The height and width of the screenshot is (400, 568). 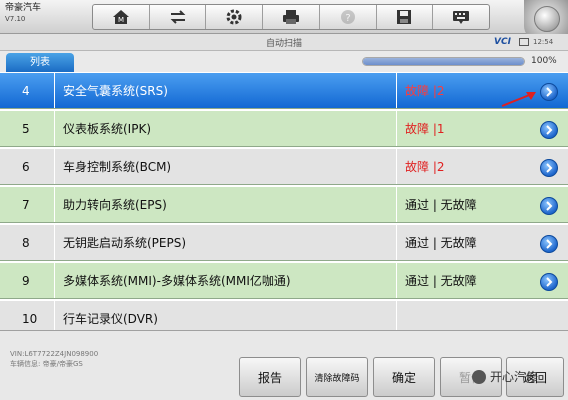 I want to click on wechat-icon, so click(x=479, y=376).